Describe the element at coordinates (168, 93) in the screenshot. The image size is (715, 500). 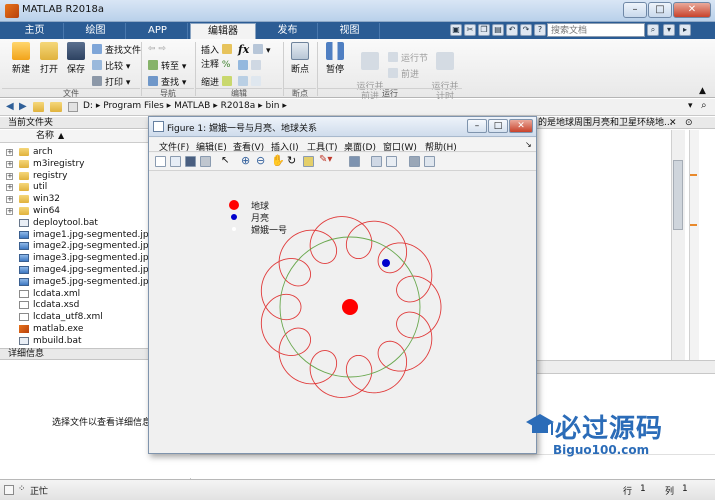
I see `navigate-group-label: 导航` at that location.